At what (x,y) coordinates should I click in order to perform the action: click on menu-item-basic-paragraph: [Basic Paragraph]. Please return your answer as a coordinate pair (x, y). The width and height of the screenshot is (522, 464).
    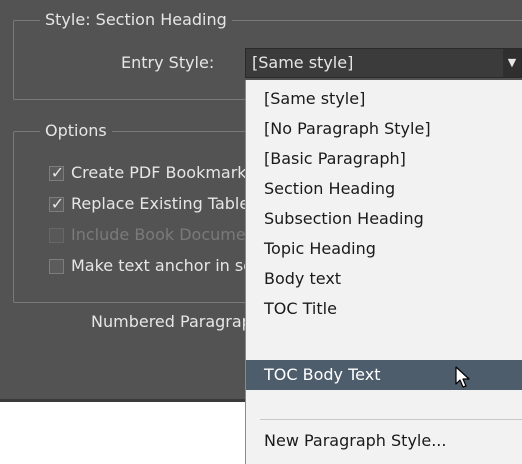
    Looking at the image, I should click on (384, 159).